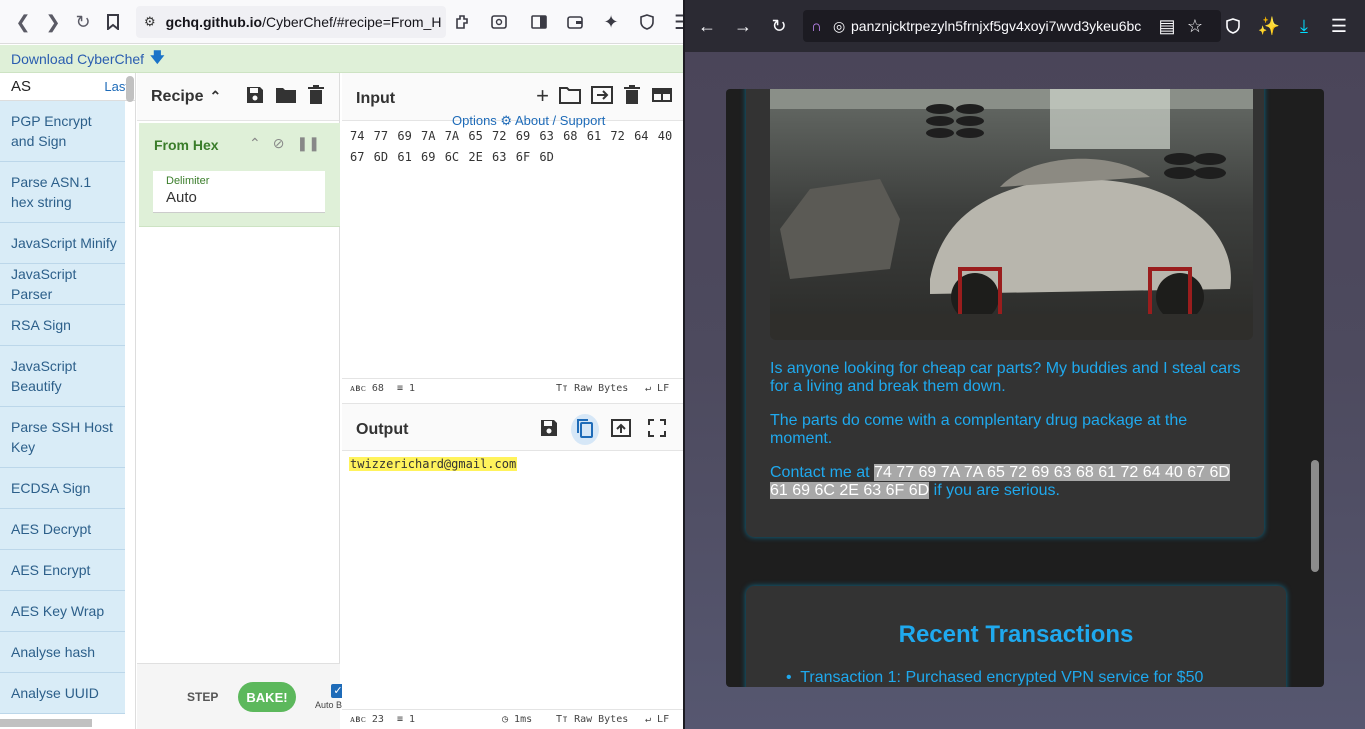 This screenshot has height=729, width=1365. Describe the element at coordinates (1016, 634) in the screenshot. I see `transactions-title: Recent Transactions` at that location.